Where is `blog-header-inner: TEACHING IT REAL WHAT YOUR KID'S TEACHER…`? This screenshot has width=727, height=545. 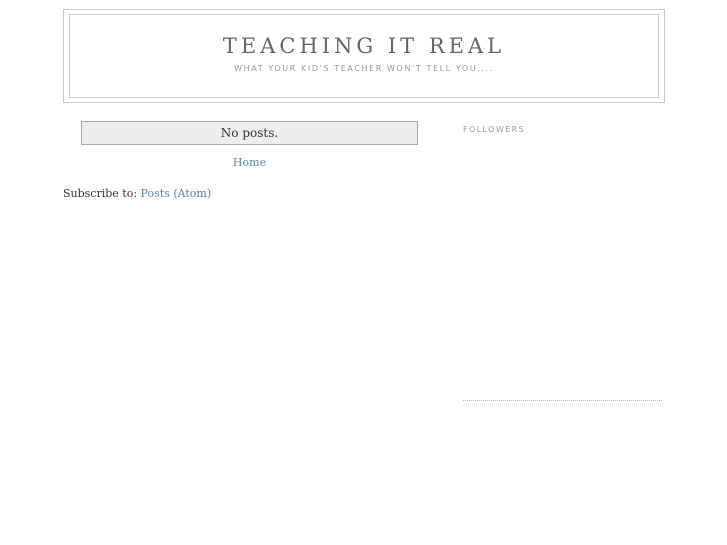 blog-header-inner: TEACHING IT REAL WHAT YOUR KID'S TEACHER… is located at coordinates (364, 56).